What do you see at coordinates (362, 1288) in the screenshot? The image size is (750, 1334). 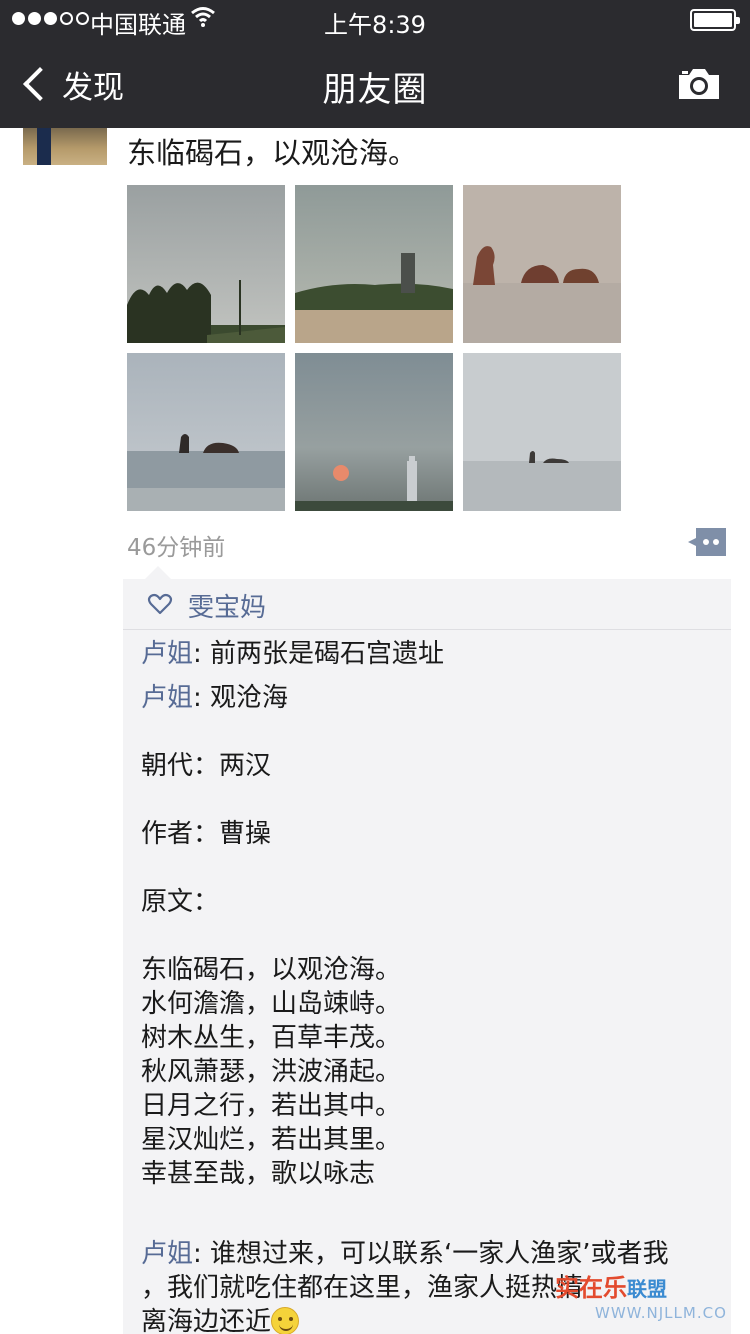 I see `comment-text-continued: ，我们就吃住都在这里，渔家人挺热情` at bounding box center [362, 1288].